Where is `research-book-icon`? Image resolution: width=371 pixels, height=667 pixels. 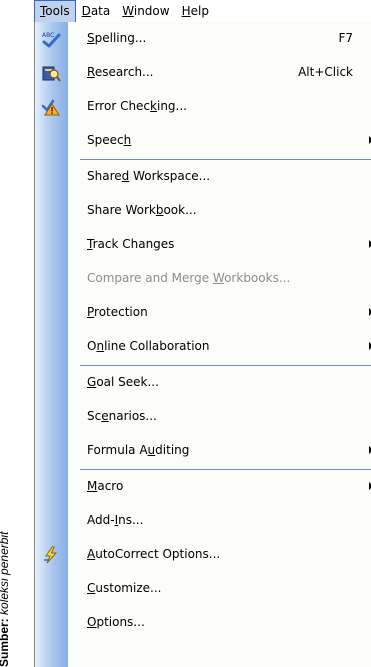
research-book-icon is located at coordinates (51, 73).